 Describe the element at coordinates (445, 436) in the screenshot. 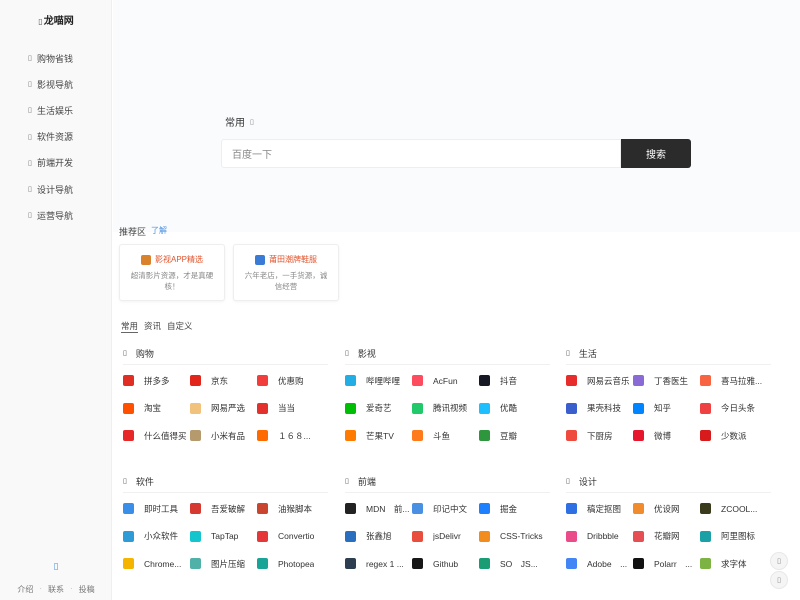

I see `site-link: 斗鱼` at that location.